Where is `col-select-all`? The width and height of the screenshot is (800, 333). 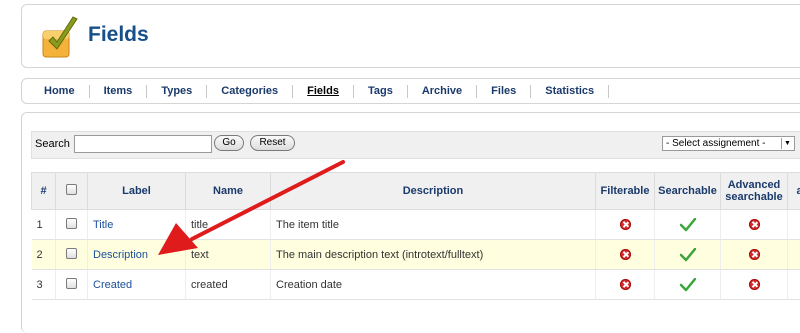
col-select-all is located at coordinates (72, 191).